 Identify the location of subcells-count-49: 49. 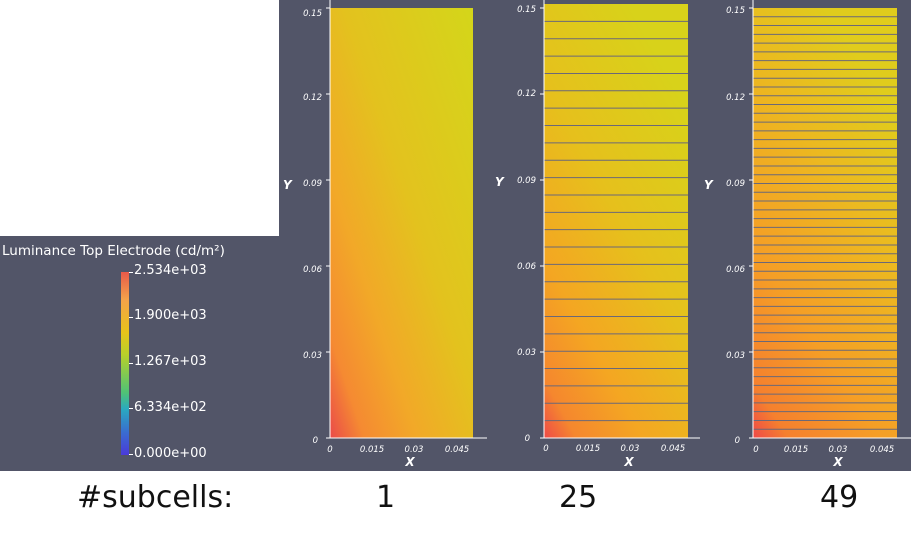
(839, 497).